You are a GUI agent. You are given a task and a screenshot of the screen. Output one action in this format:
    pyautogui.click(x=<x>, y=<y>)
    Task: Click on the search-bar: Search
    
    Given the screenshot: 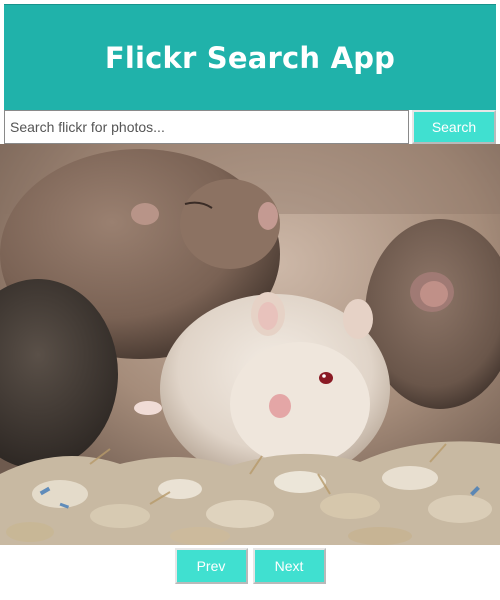 What is the action you would take?
    pyautogui.click(x=250, y=127)
    